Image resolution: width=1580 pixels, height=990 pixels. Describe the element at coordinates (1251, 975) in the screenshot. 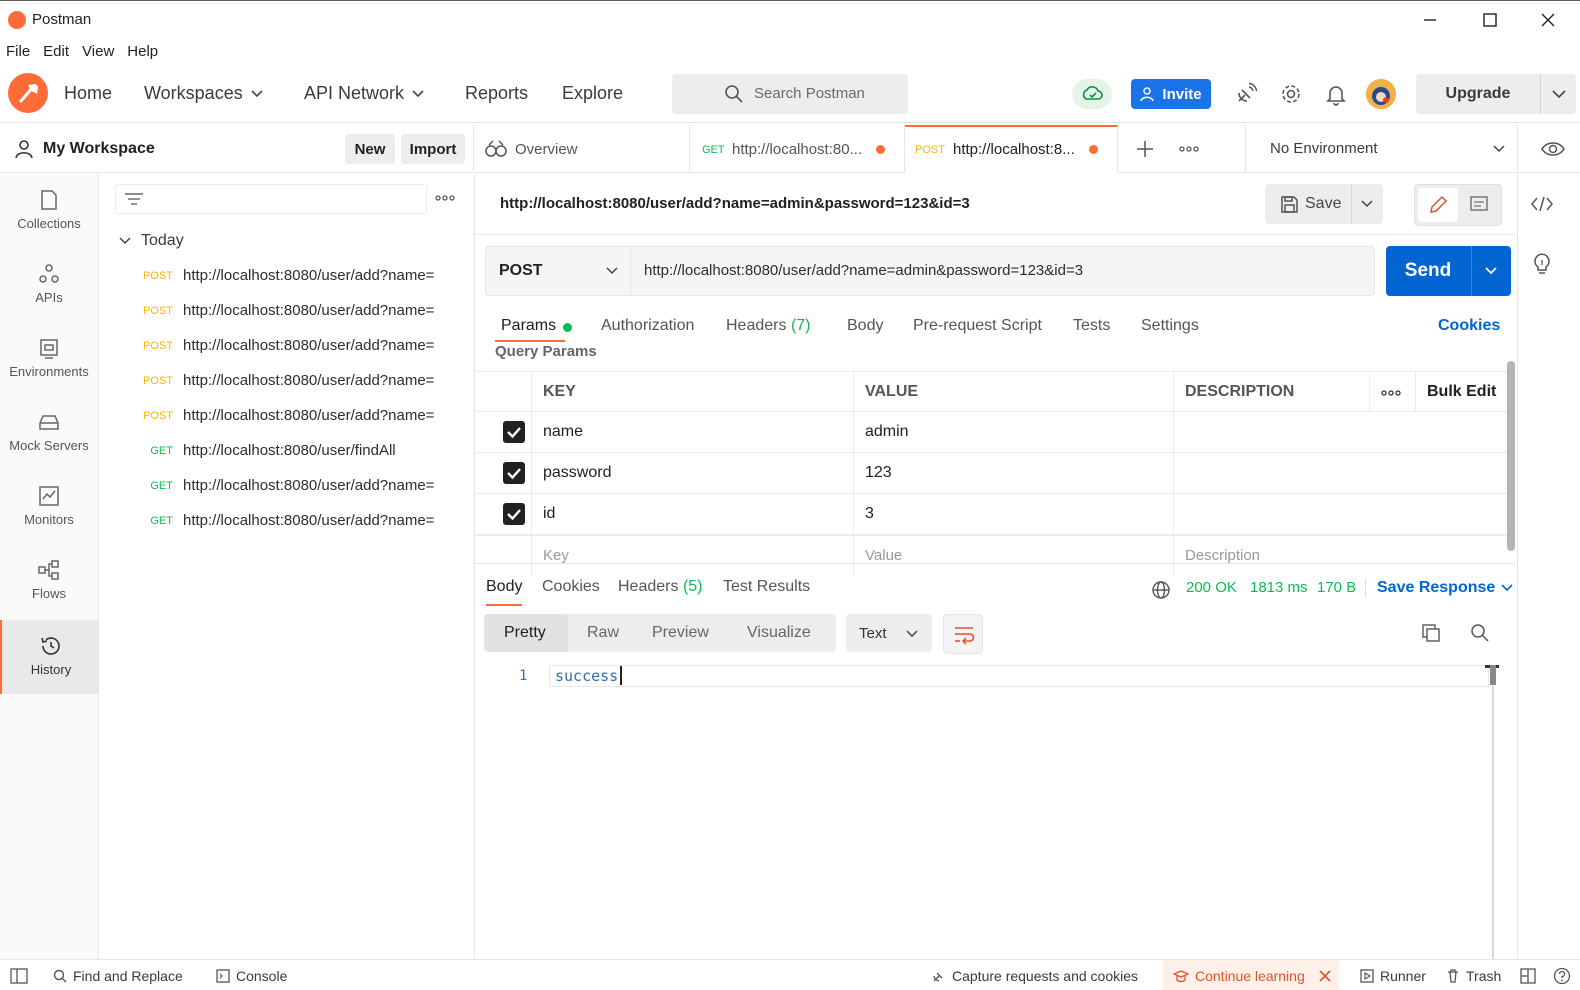

I see `continue-learning-banner: Continue learning` at that location.